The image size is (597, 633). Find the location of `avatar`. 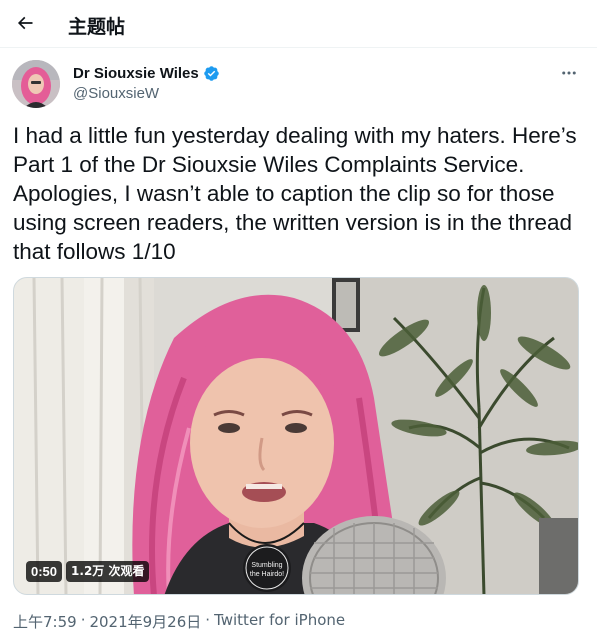

avatar is located at coordinates (36, 84).